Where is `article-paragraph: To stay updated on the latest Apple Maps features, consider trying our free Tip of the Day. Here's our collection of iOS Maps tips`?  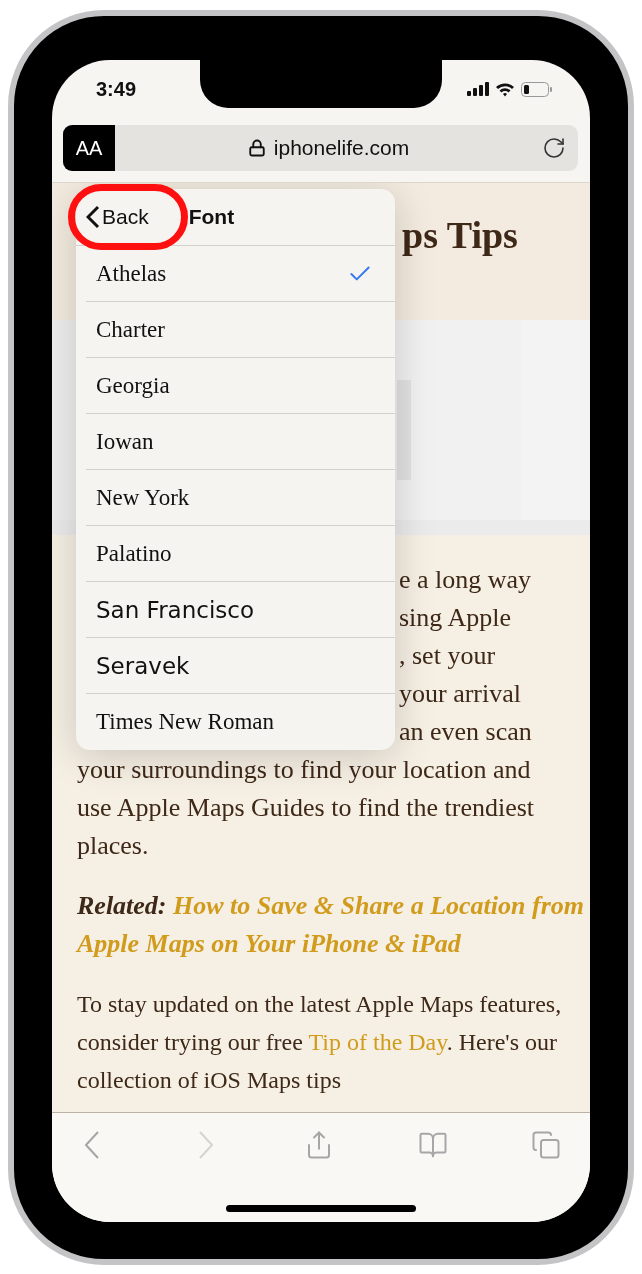 article-paragraph: To stay updated on the latest Apple Maps features, consider trying our free Tip of the Day. Here's our collection of iOS Maps tips is located at coordinates (320, 1042).